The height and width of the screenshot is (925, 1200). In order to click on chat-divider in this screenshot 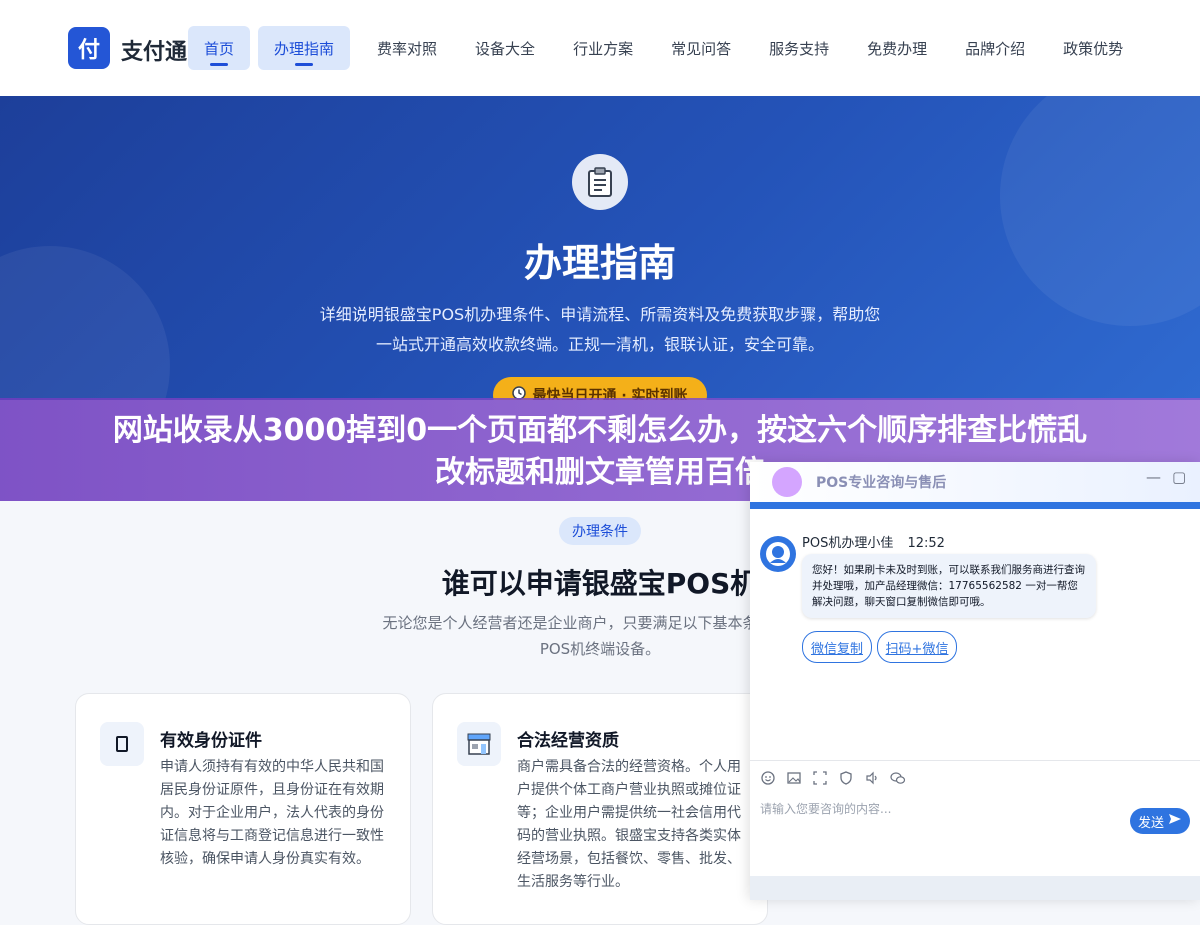, I will do `click(975, 760)`.